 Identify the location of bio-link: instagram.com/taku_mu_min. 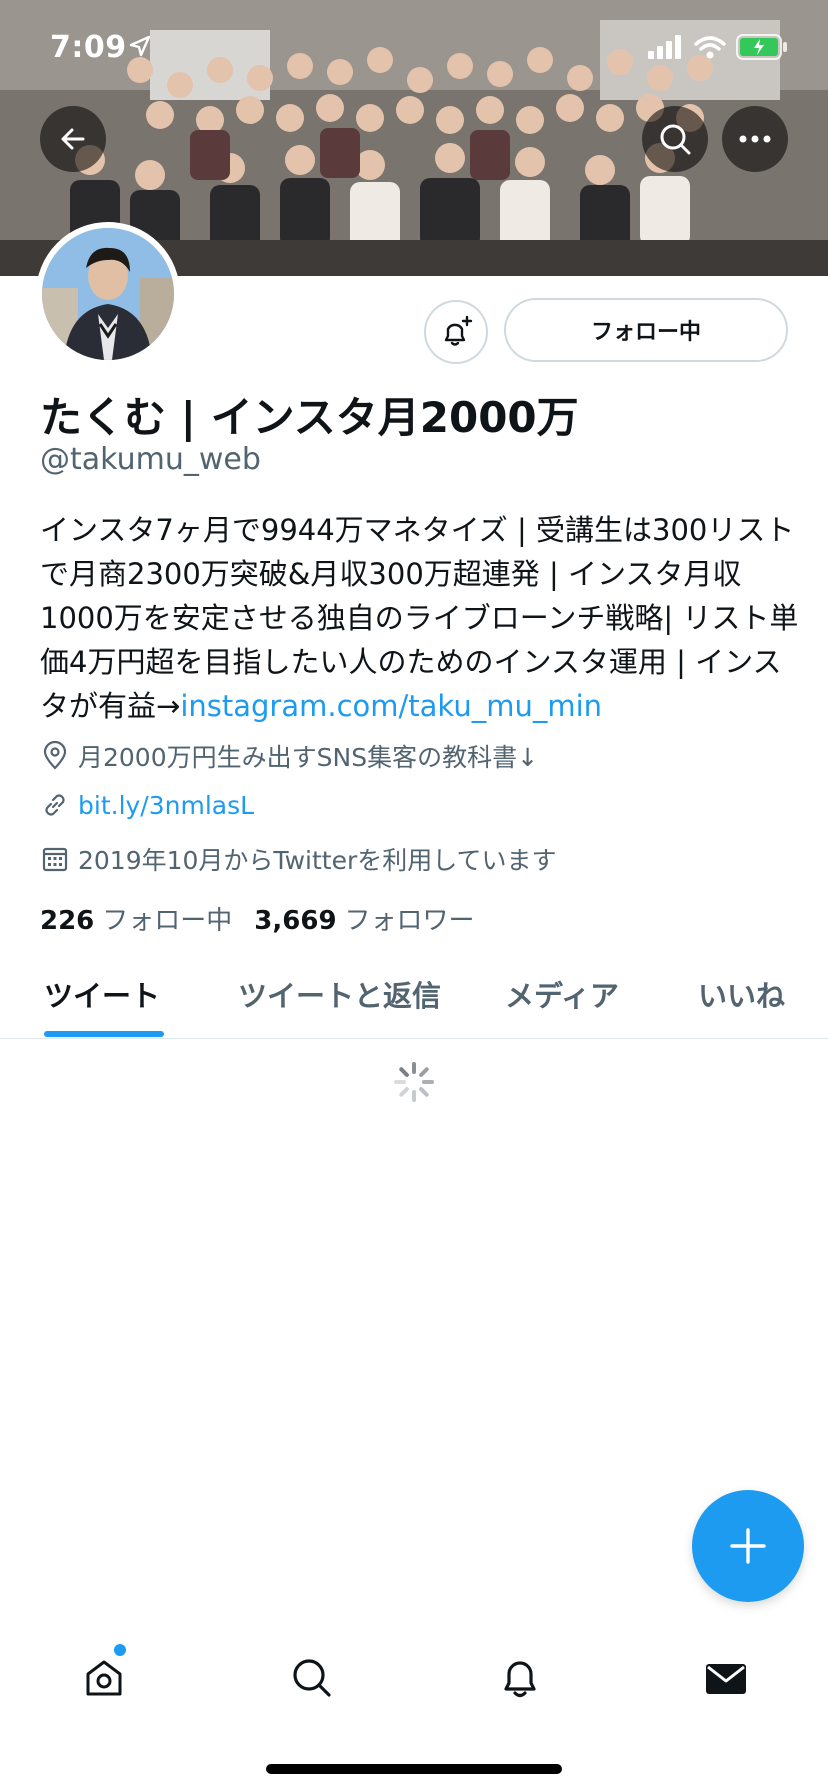
(391, 706).